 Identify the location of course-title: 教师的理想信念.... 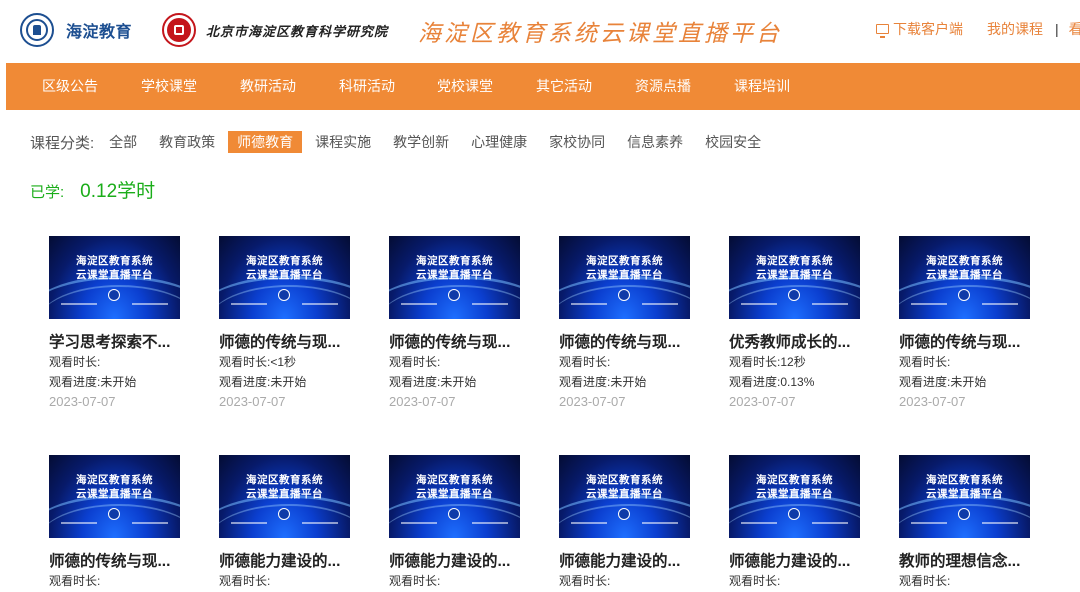
(974, 560).